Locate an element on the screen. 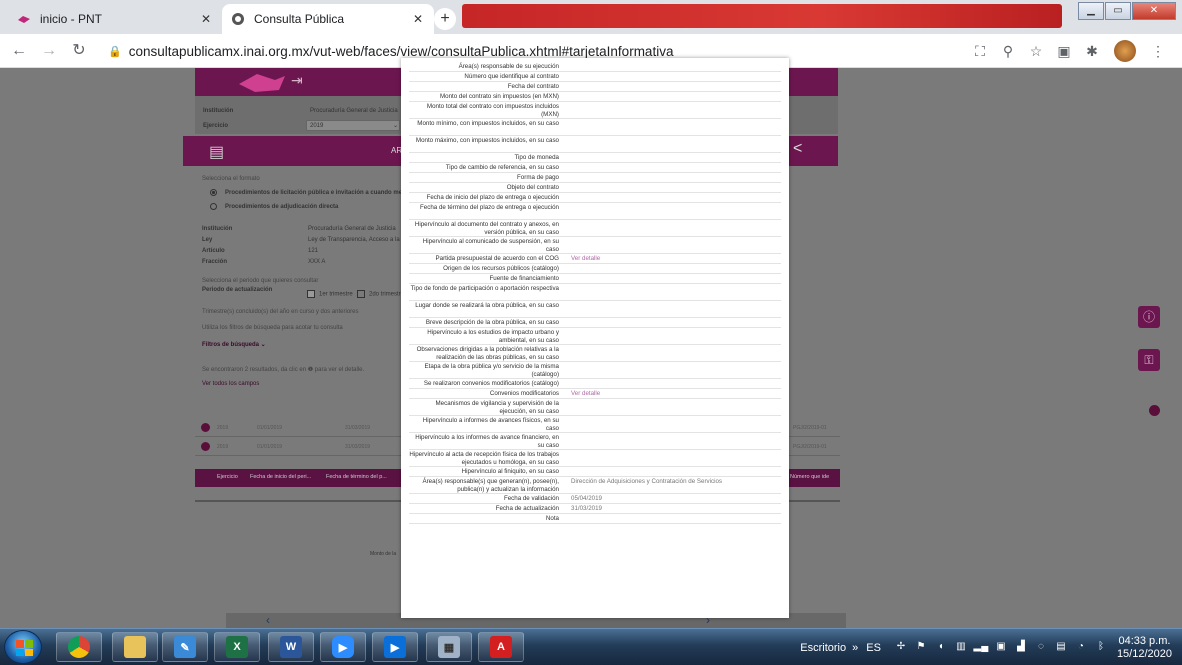 This screenshot has width=1182, height=665. keyboard-tray-icon: ▤ is located at coordinates (1061, 648).